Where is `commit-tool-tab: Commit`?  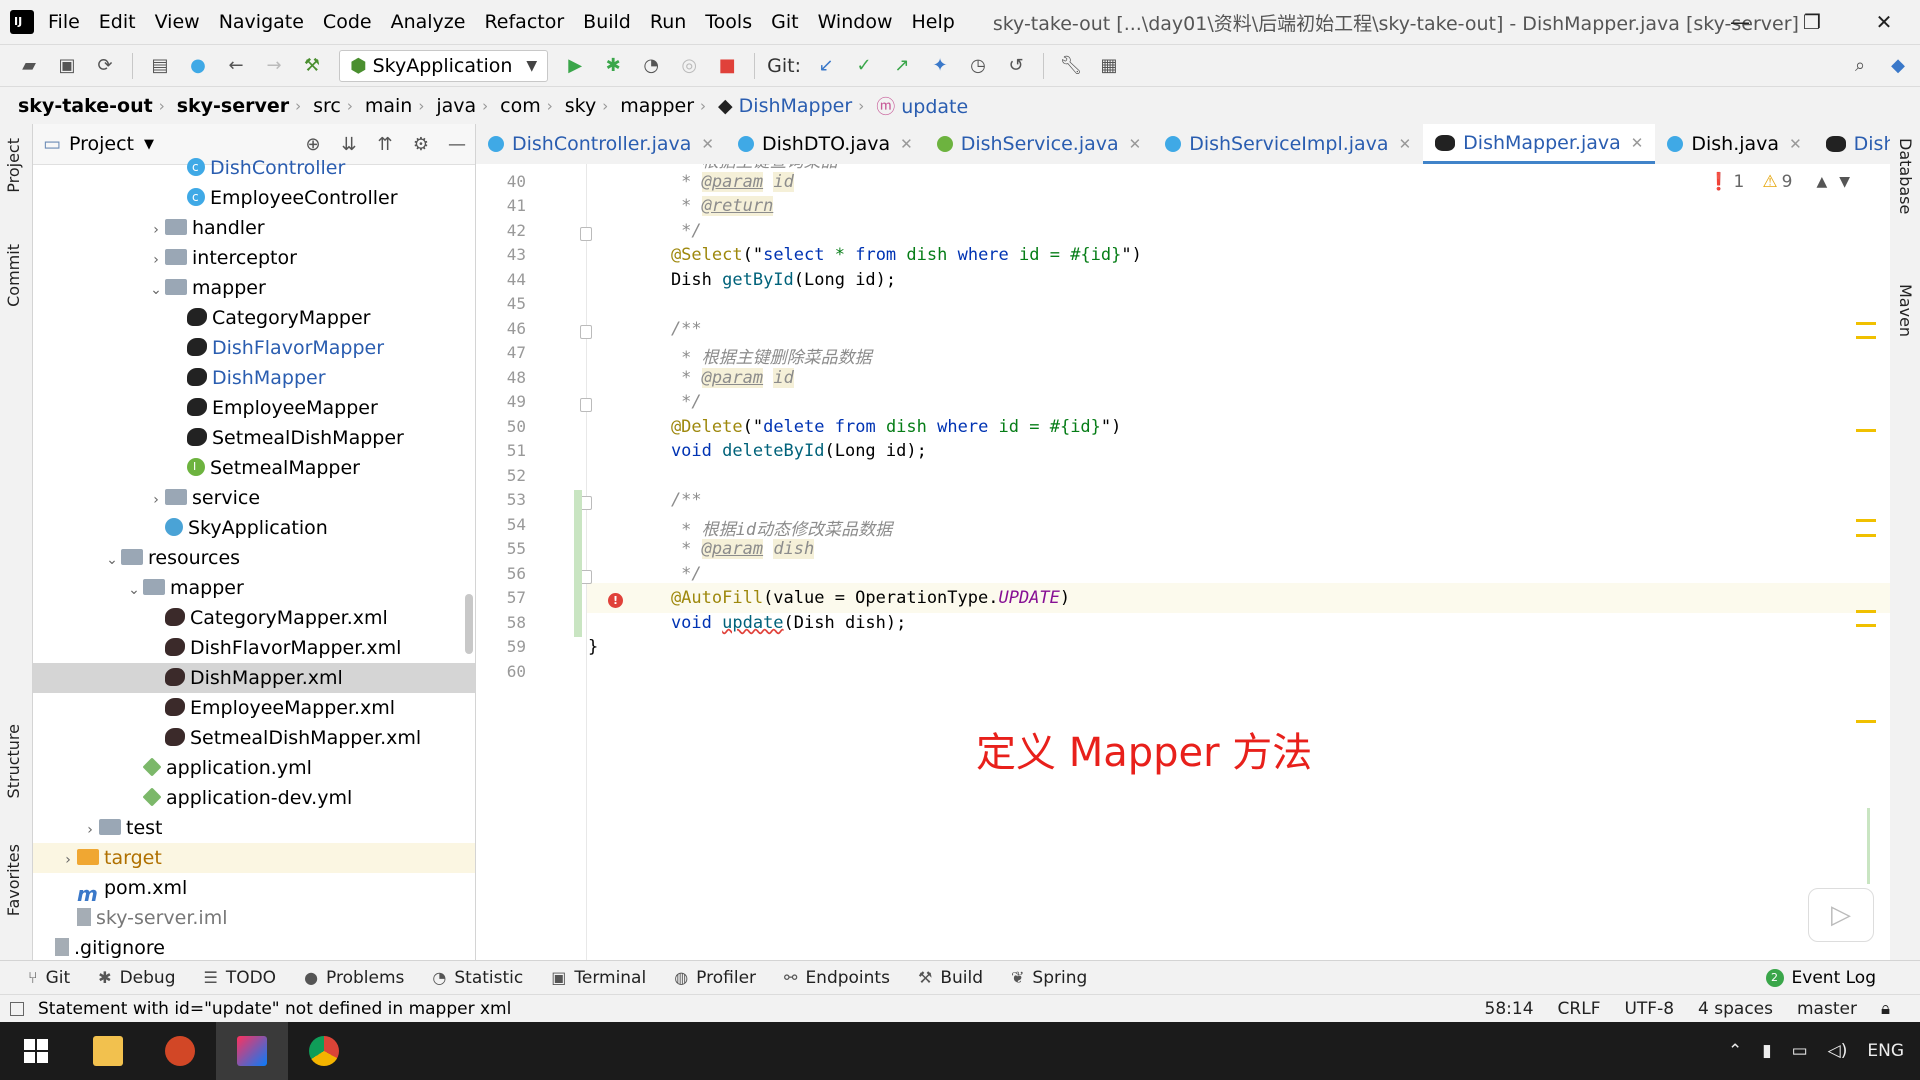
commit-tool-tab: Commit is located at coordinates (13, 275).